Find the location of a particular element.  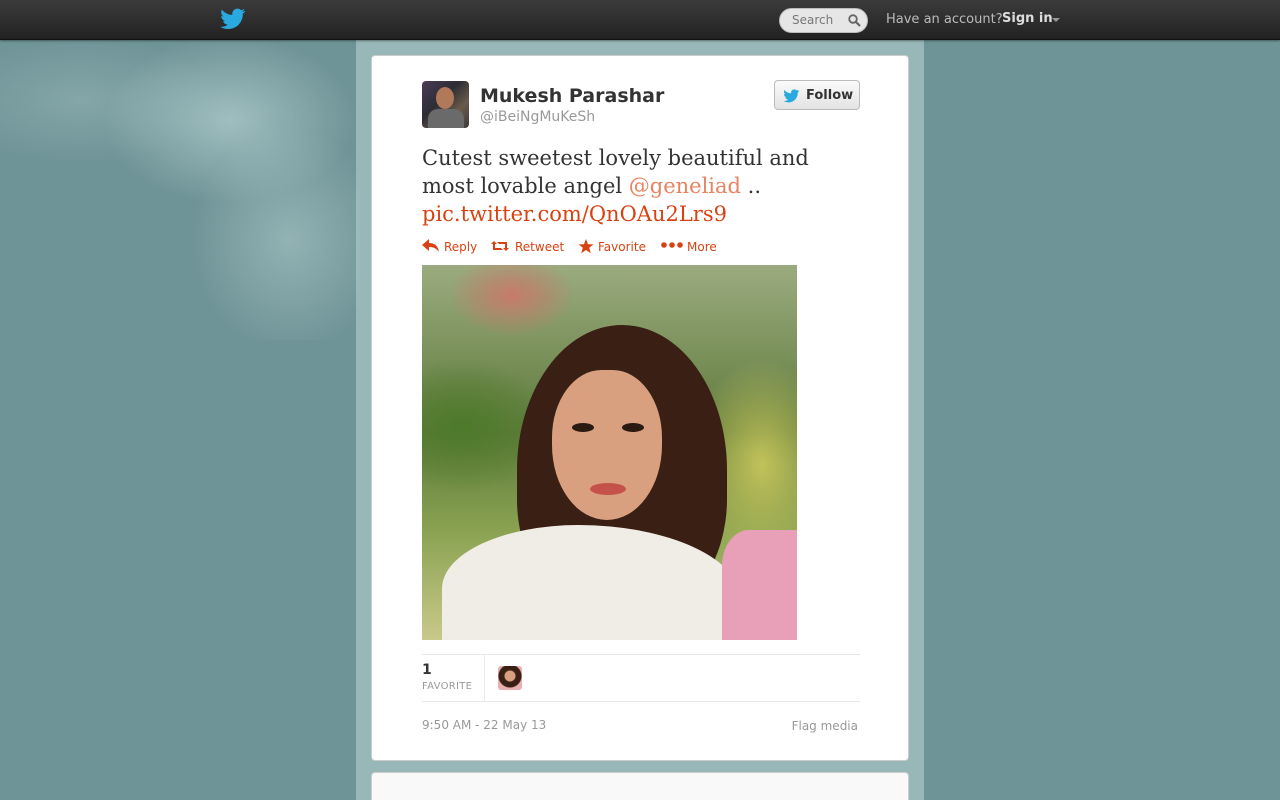

search-icon is located at coordinates (854, 20).